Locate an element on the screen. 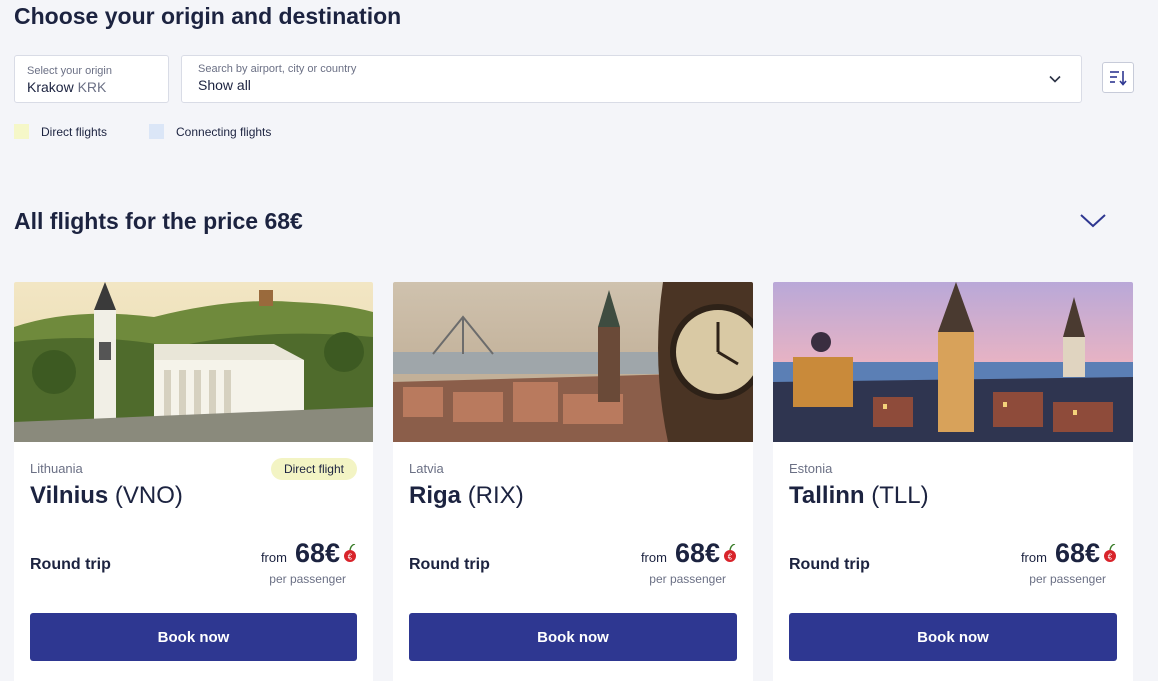  destination-value: Show all is located at coordinates (224, 85).